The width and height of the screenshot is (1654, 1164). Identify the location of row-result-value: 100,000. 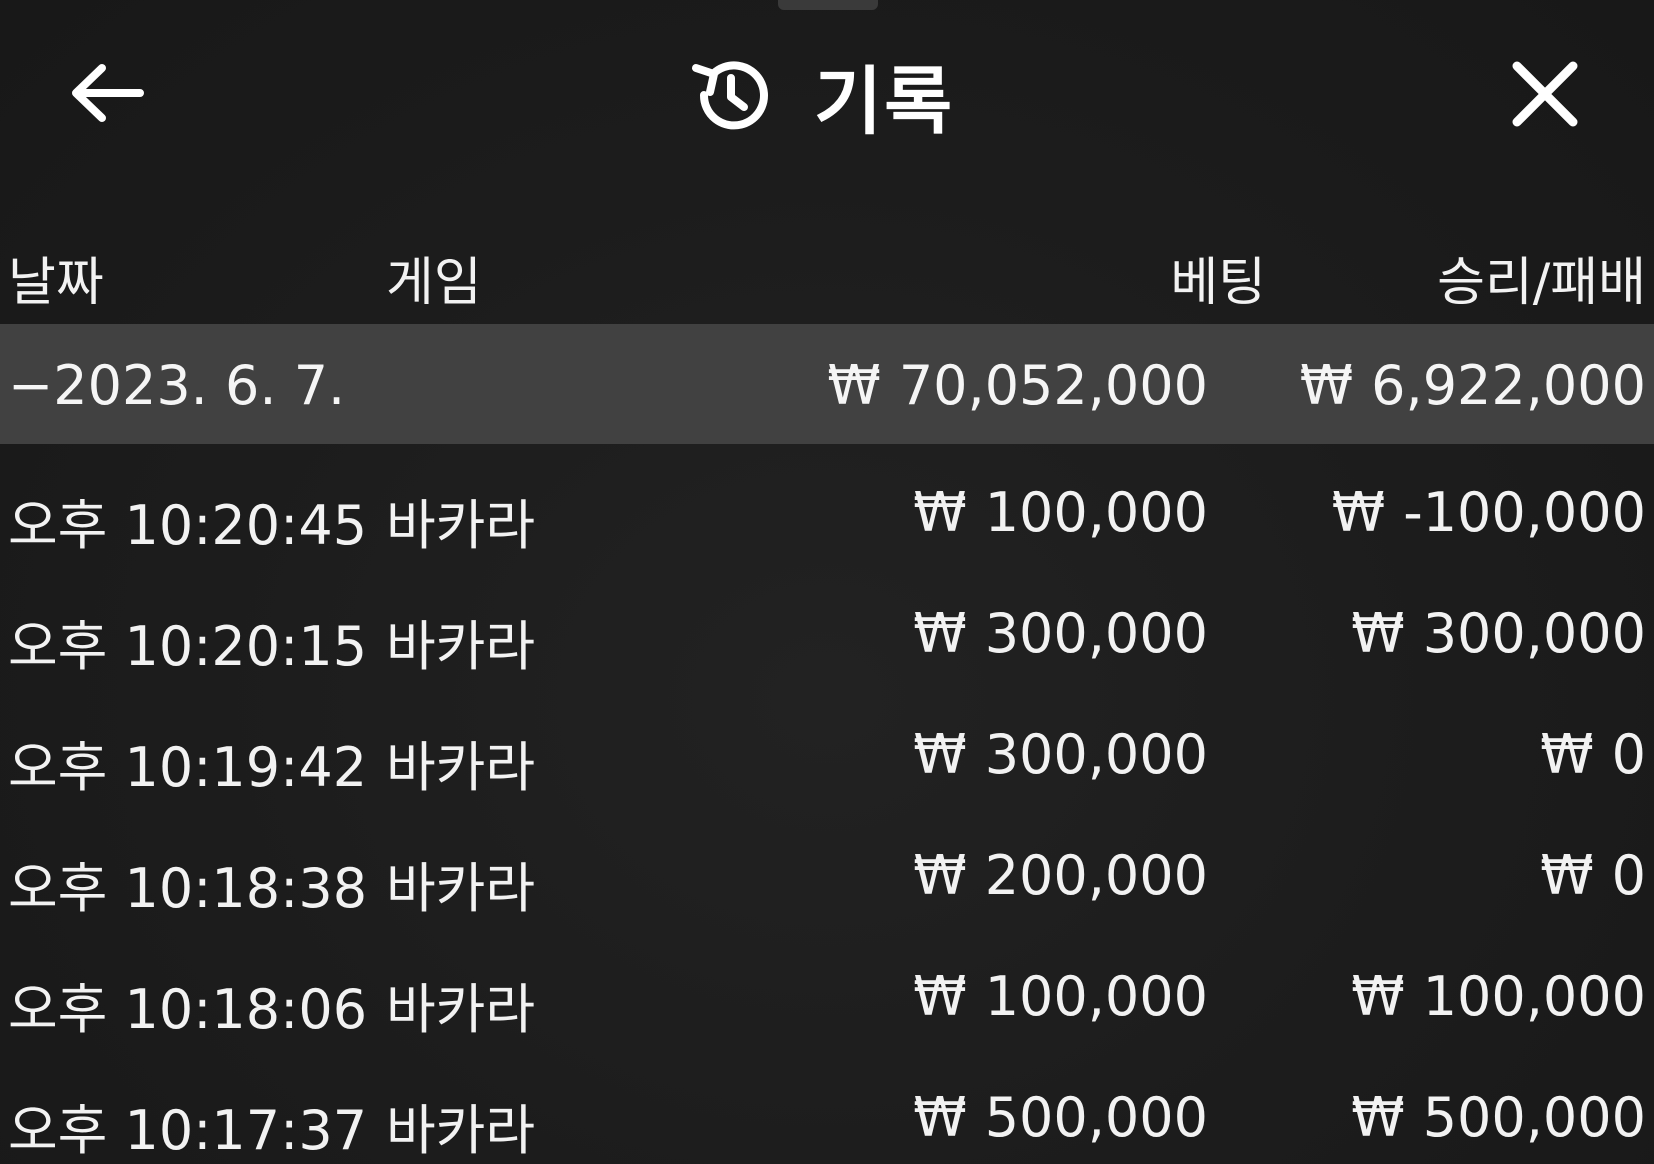
(1534, 996).